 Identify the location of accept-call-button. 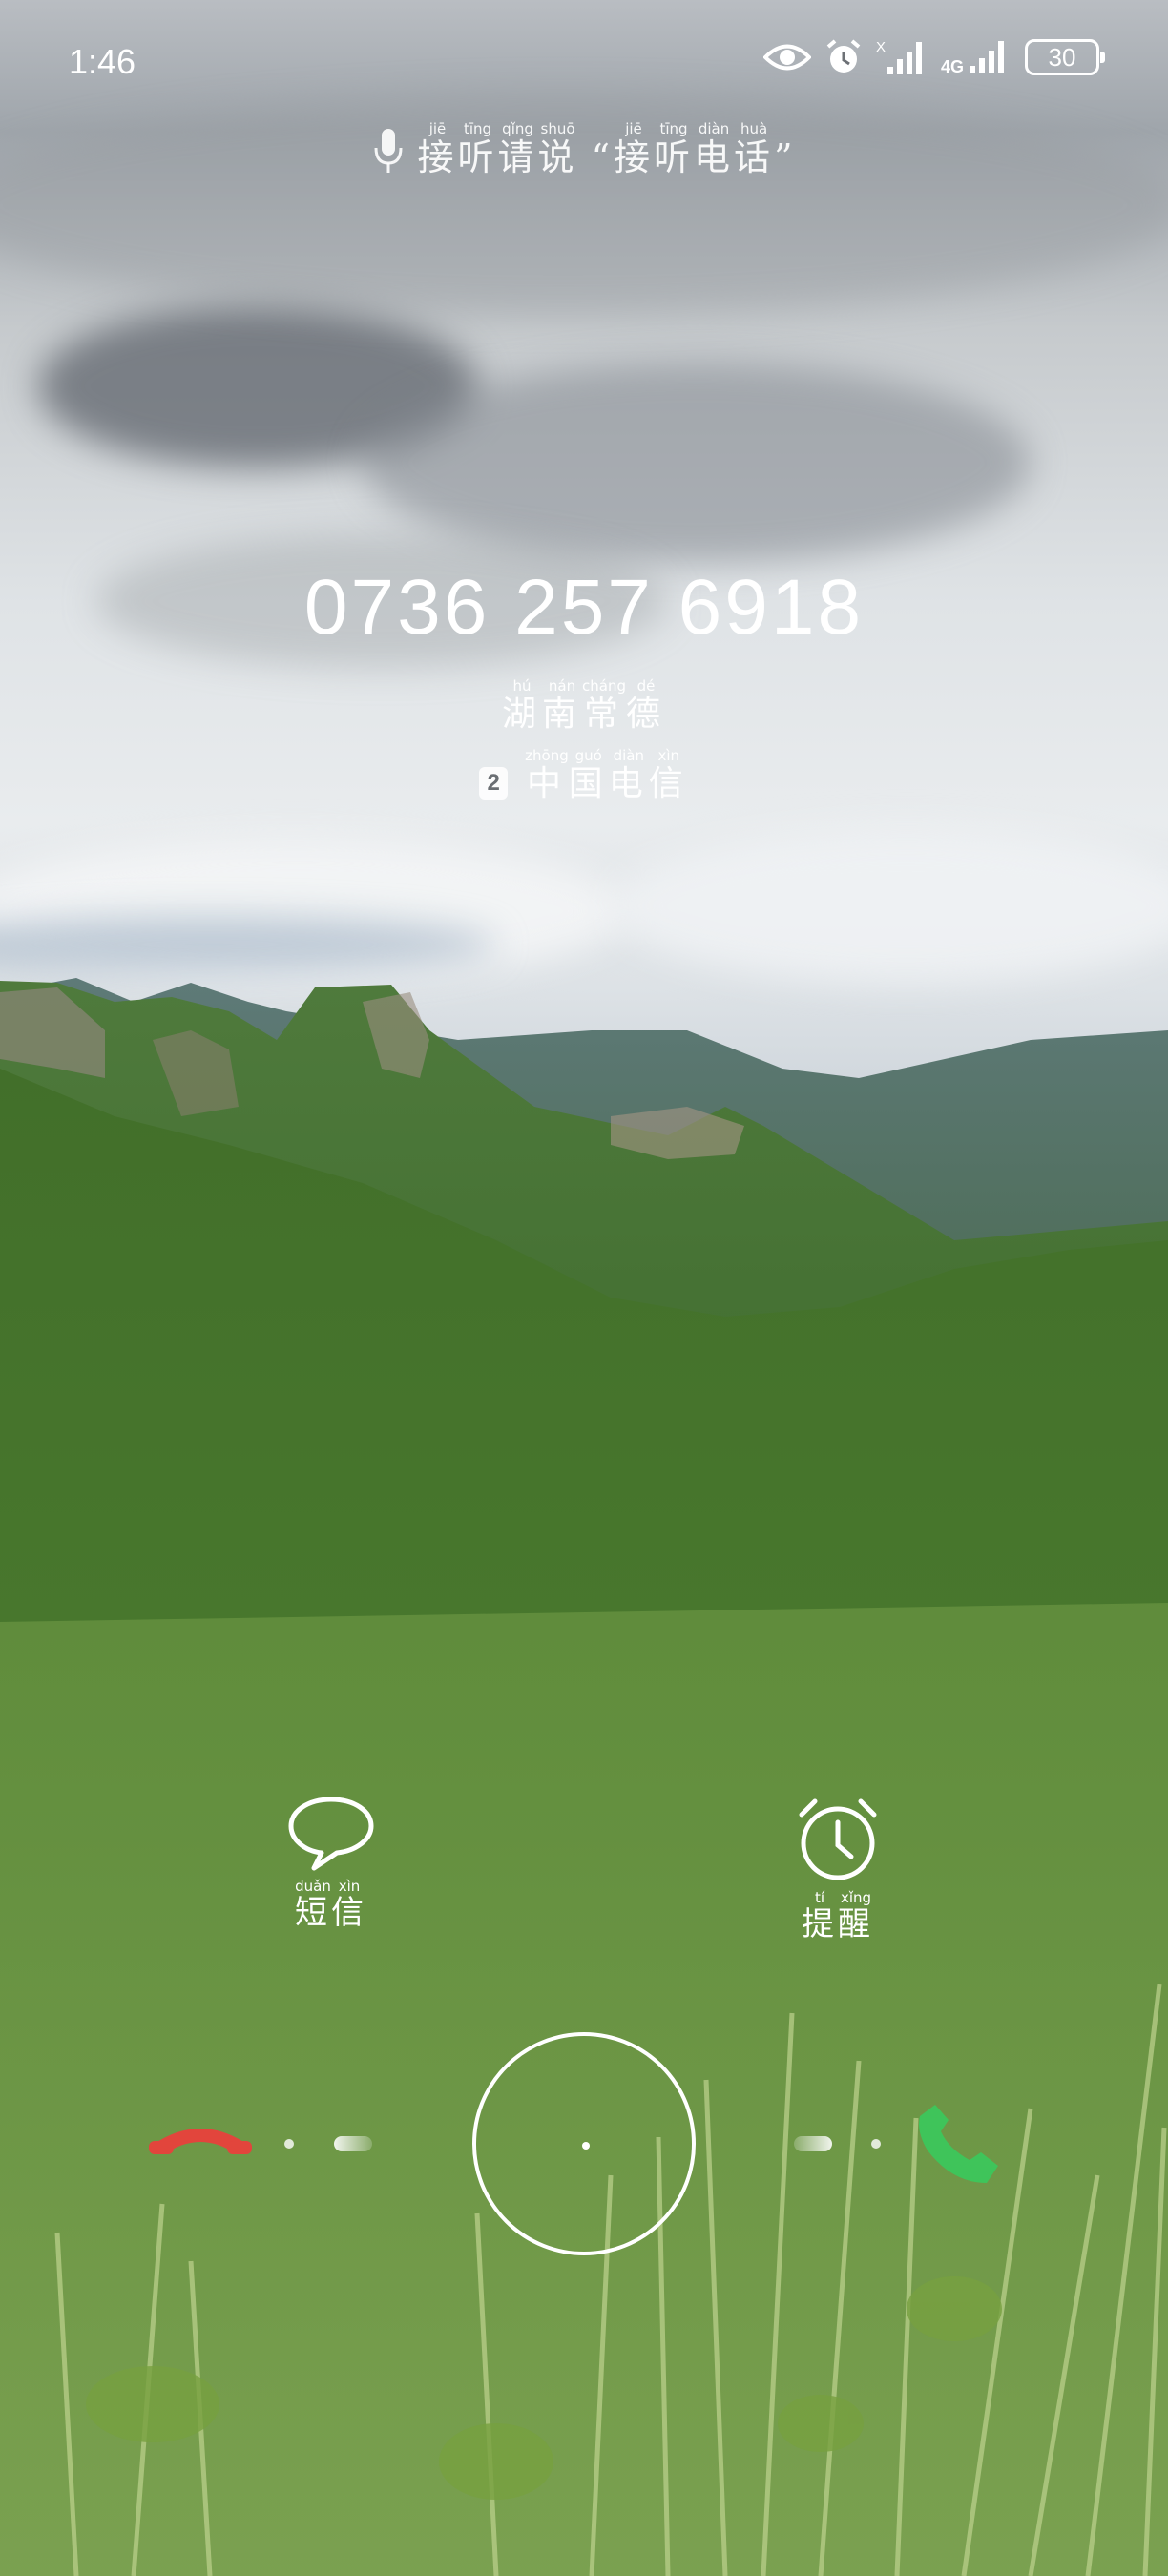
(960, 2146).